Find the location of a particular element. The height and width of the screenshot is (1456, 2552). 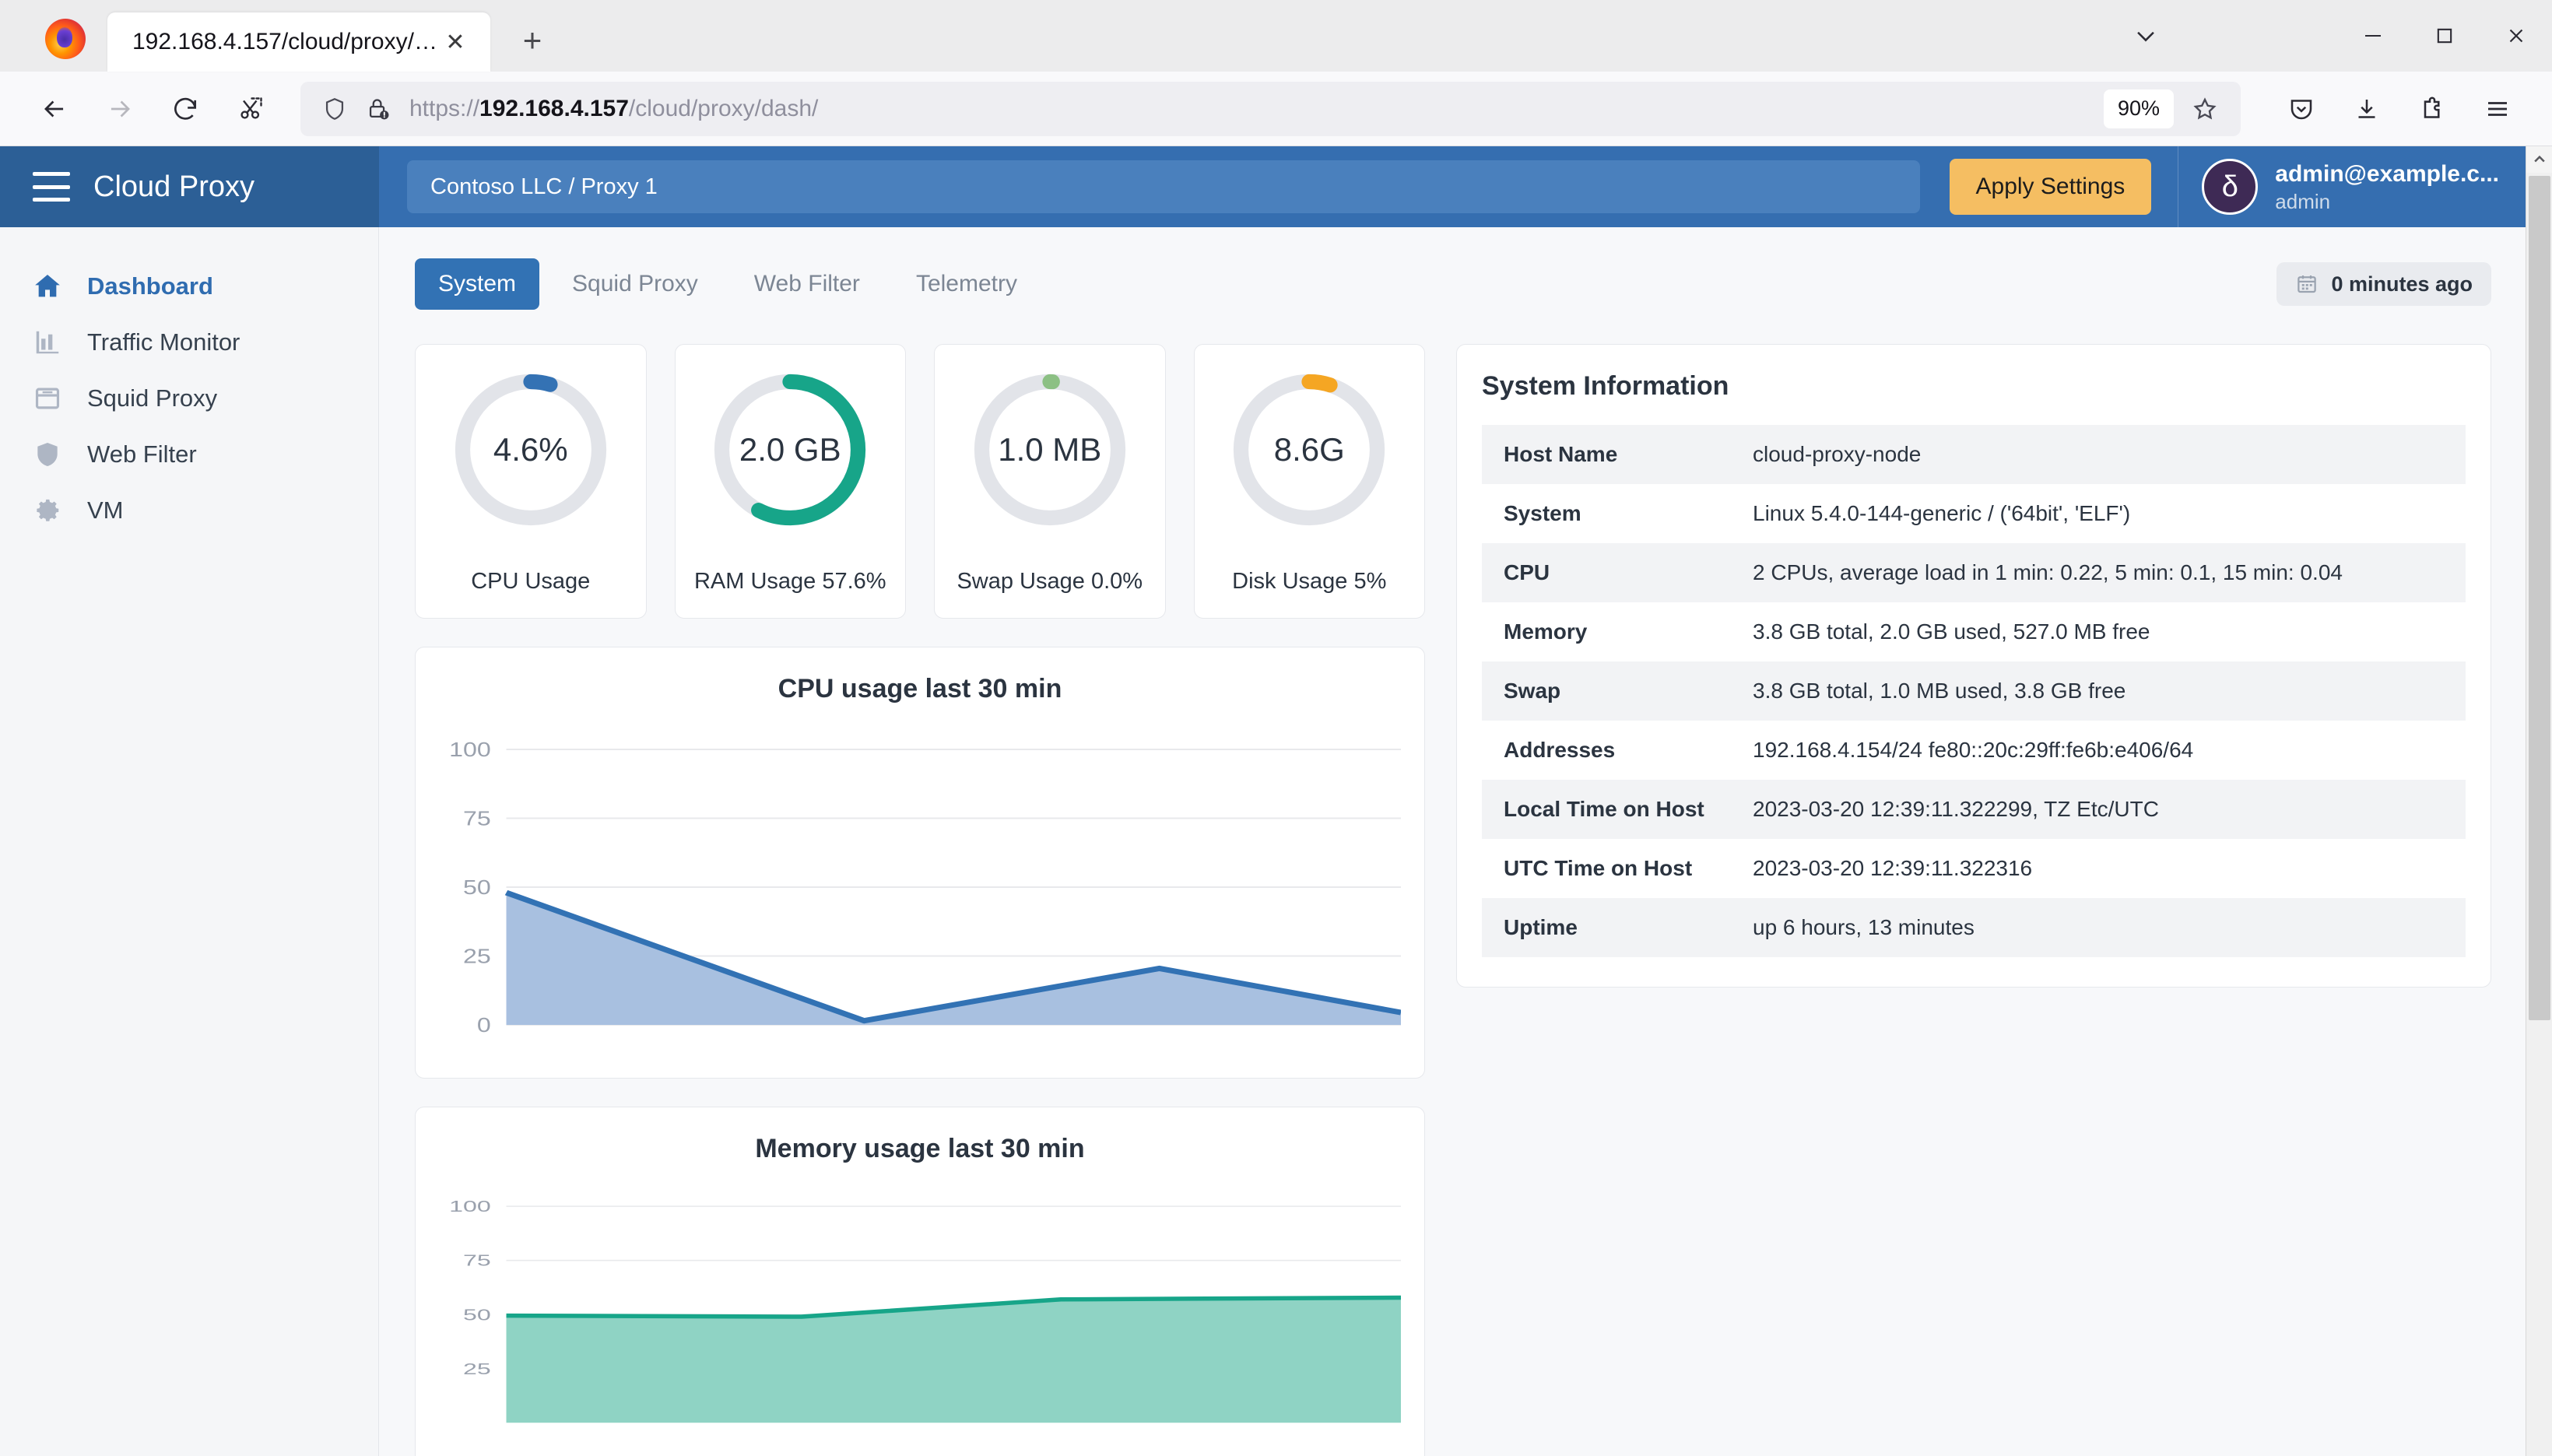

ram-gauge: 2.0 GB is located at coordinates (790, 450).